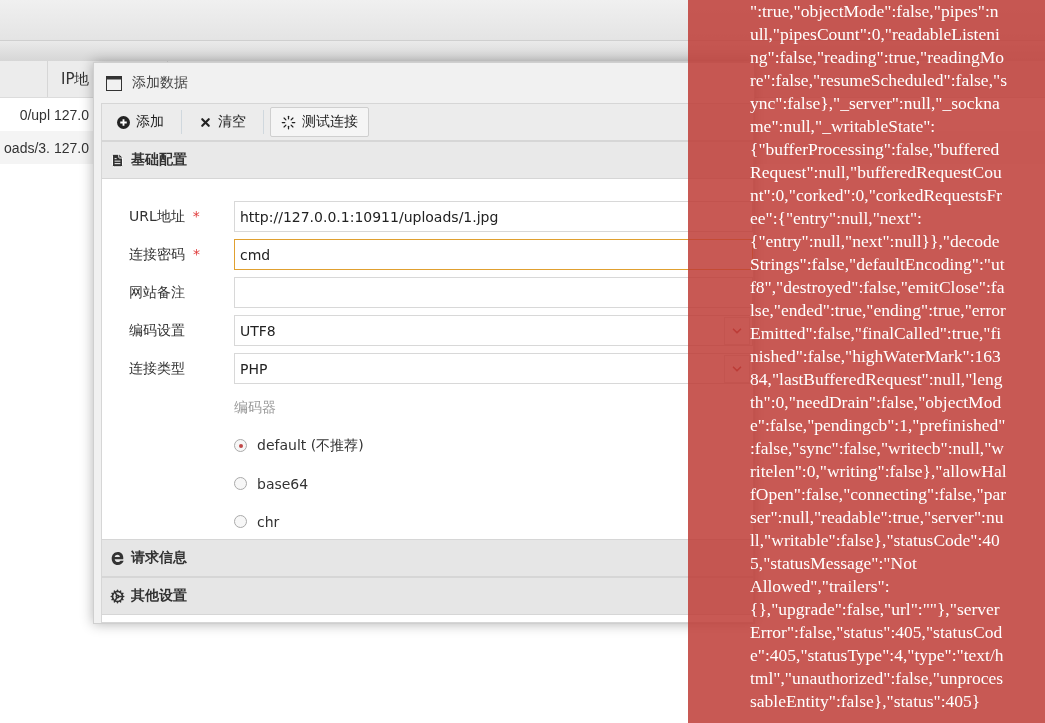  I want to click on dialog-title: 添加数据, so click(160, 83).